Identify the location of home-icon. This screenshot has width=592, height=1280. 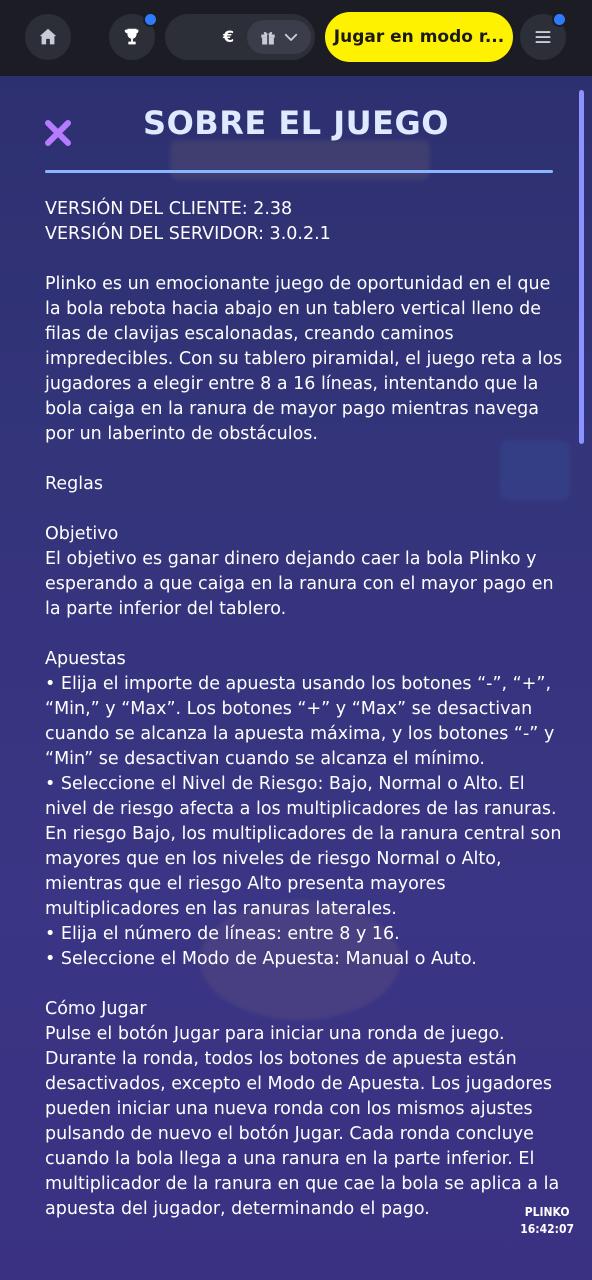
(48, 36).